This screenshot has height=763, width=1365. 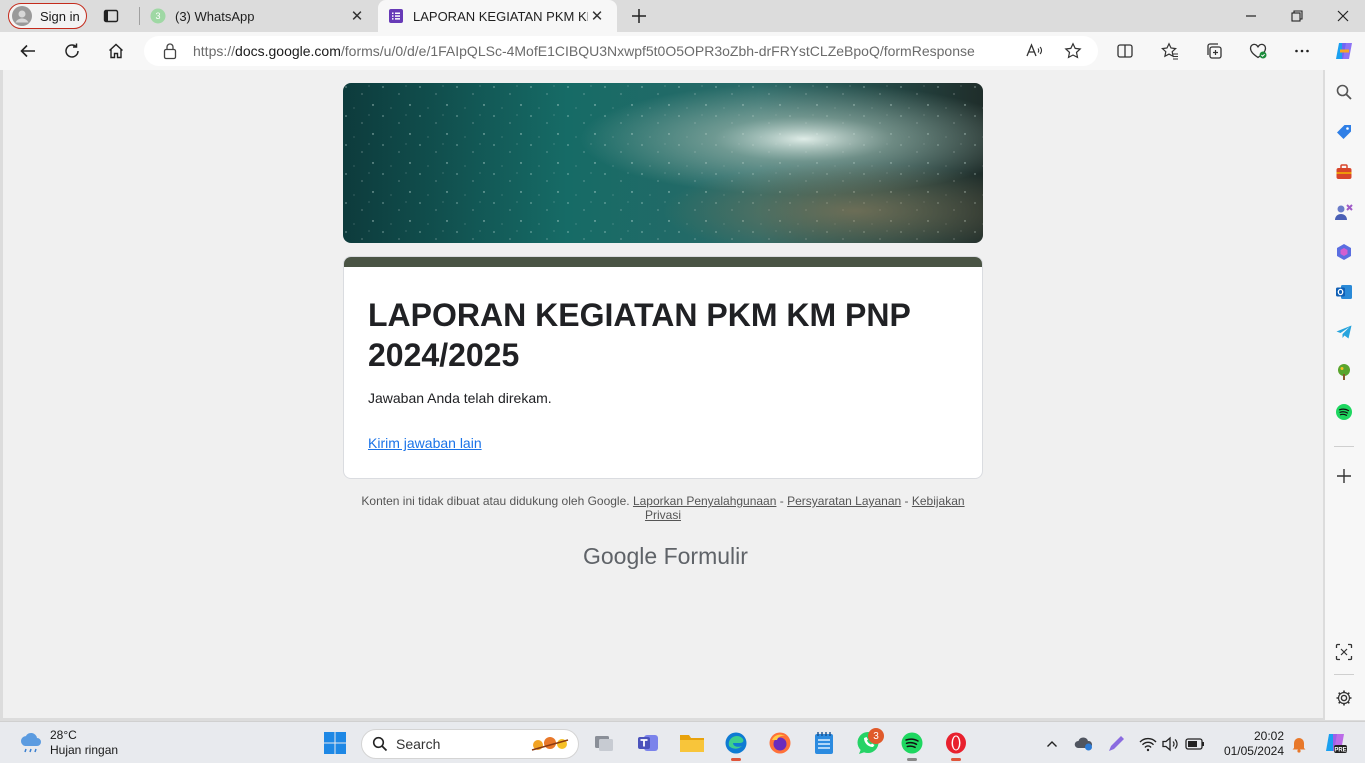 I want to click on clock-date: 01/05/2024, so click(x=1253, y=751).